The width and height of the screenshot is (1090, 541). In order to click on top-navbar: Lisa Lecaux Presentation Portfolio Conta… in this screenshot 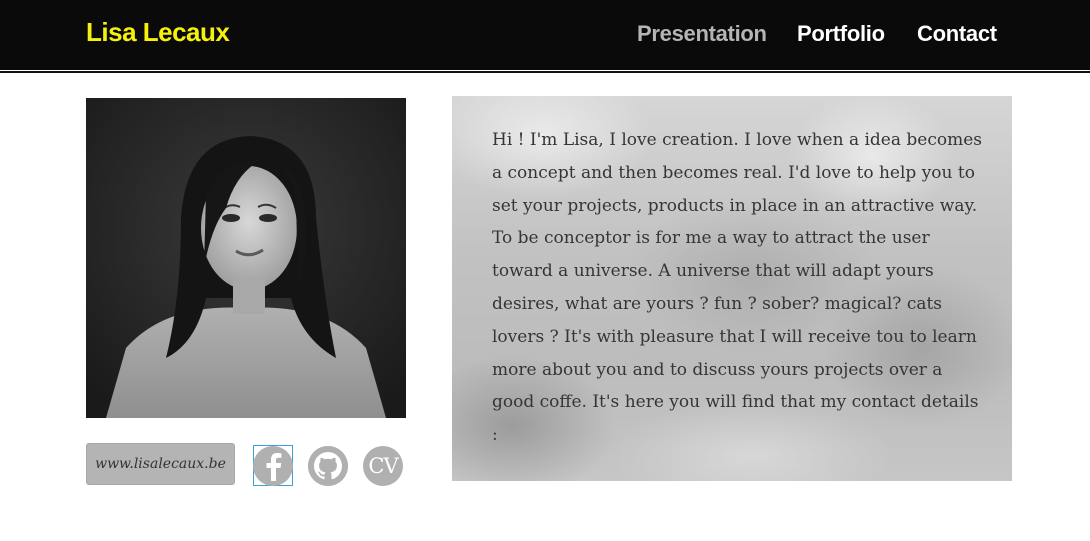, I will do `click(545, 35)`.